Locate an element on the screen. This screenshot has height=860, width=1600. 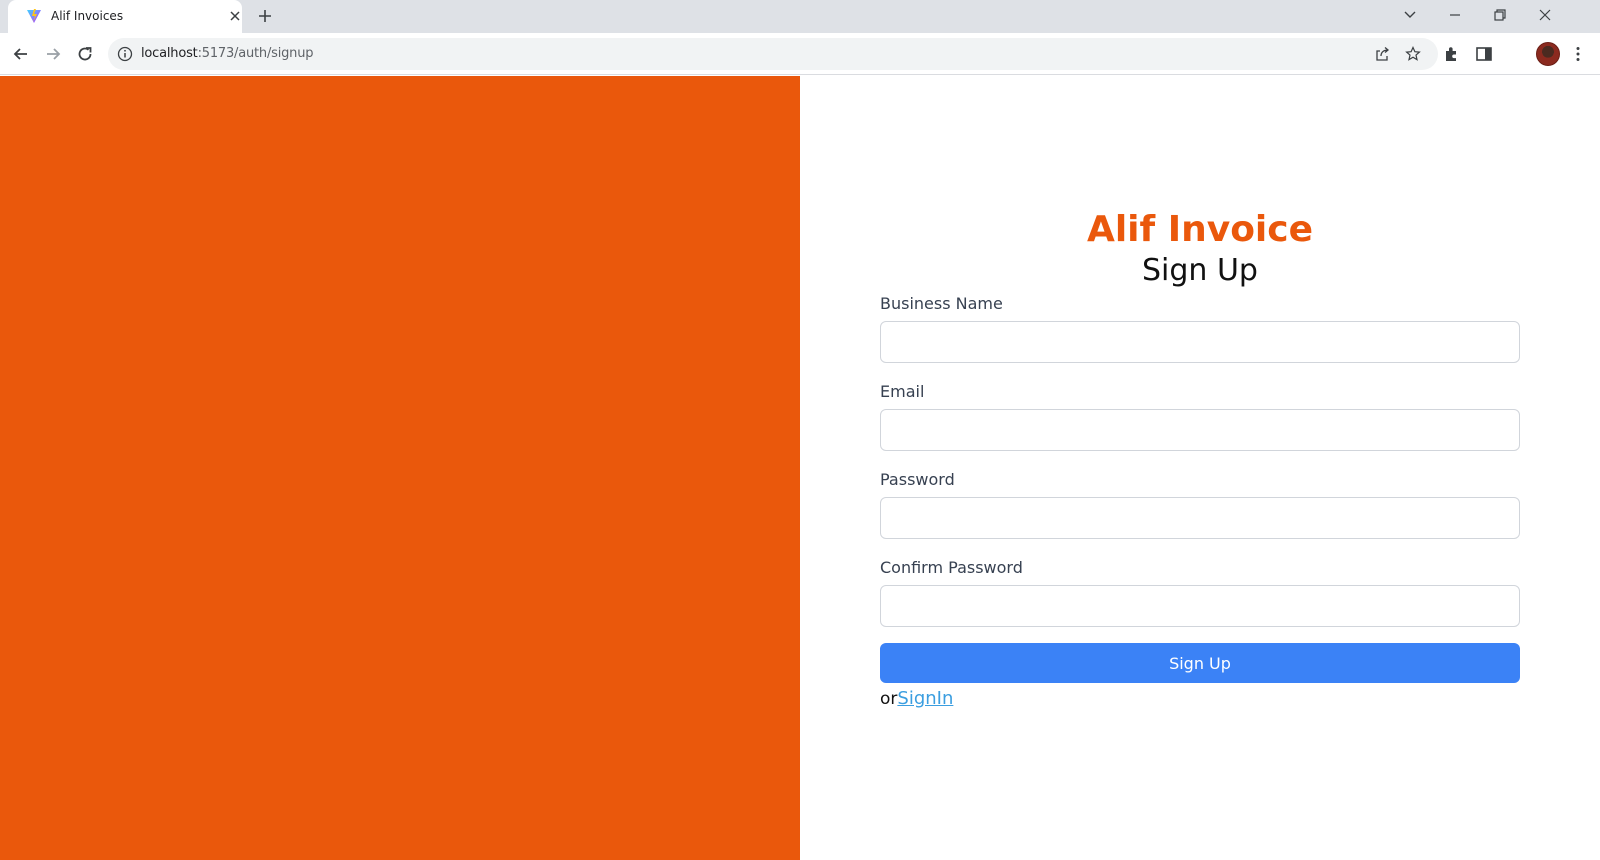
restore-icon is located at coordinates (1500, 15).